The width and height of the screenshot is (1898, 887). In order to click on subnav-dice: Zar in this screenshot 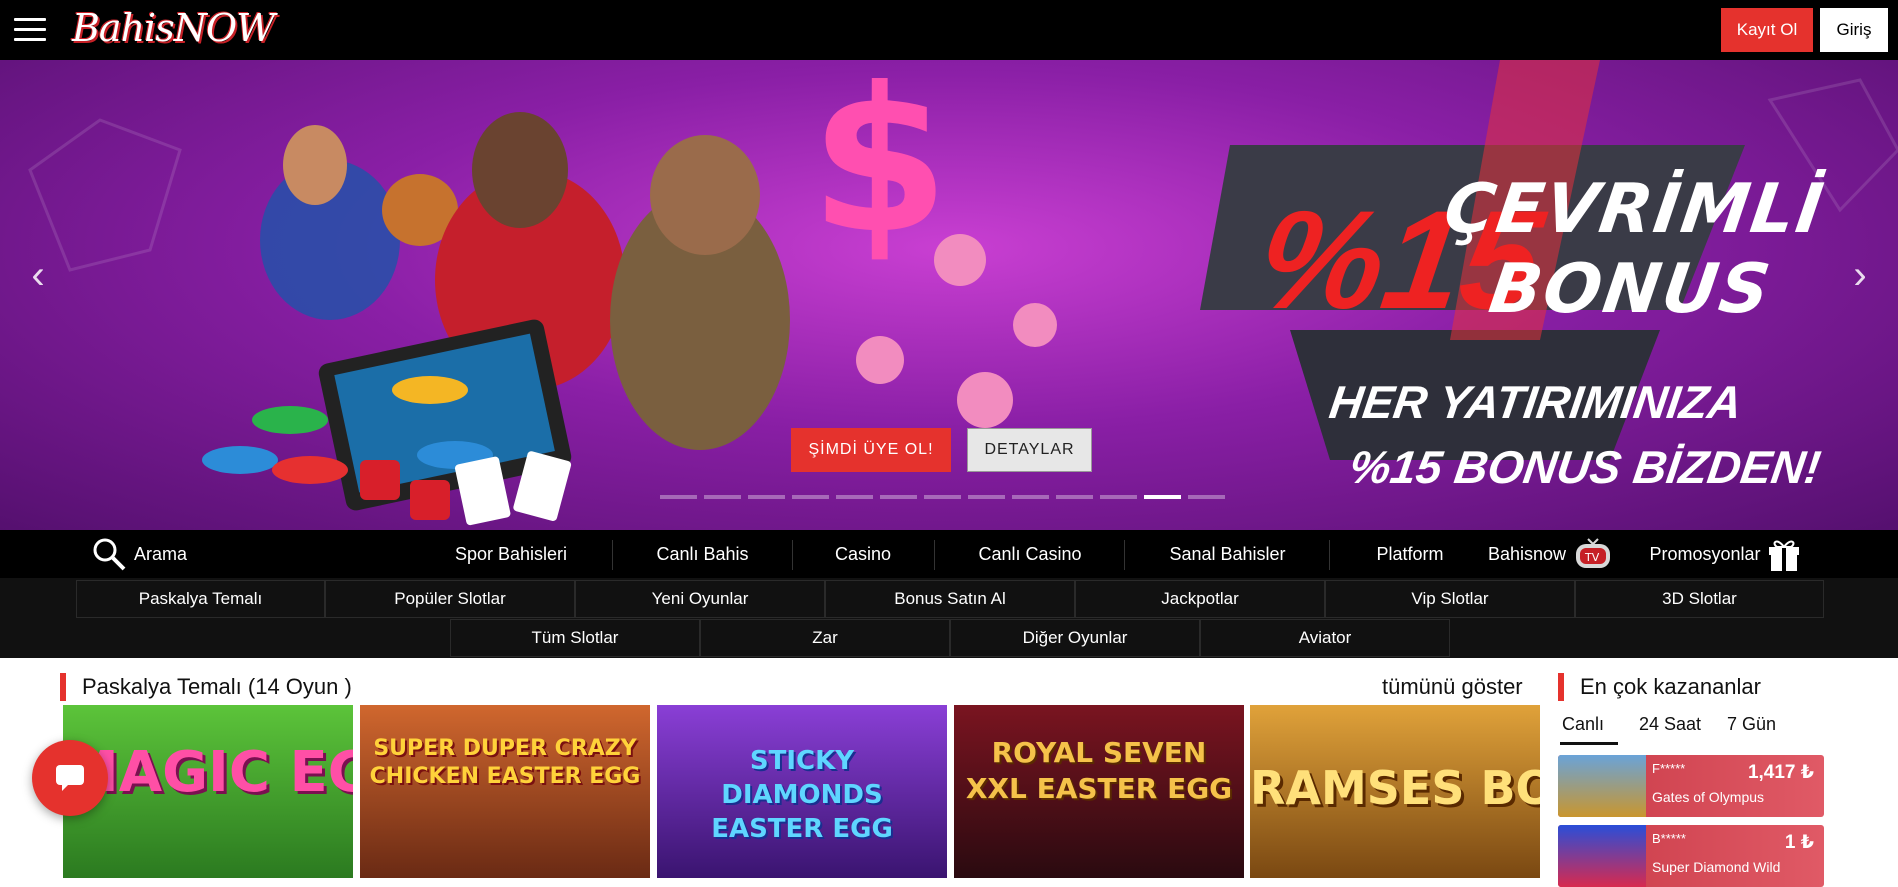, I will do `click(825, 638)`.